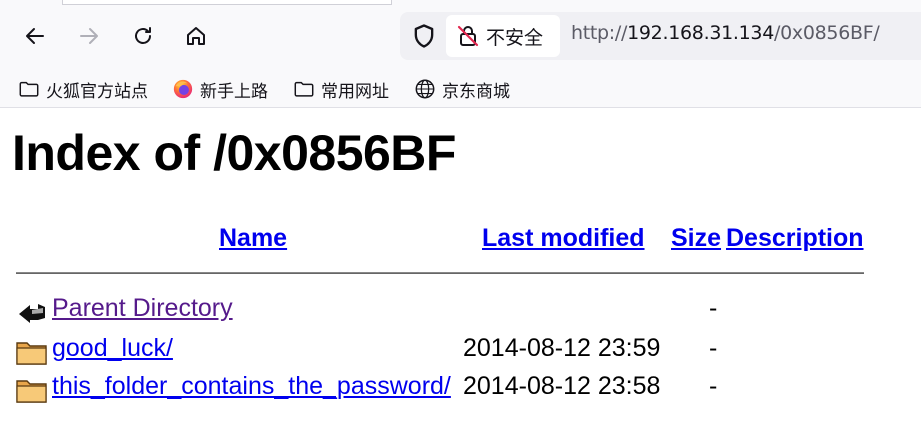  Describe the element at coordinates (440, 273) in the screenshot. I see `header-divider` at that location.